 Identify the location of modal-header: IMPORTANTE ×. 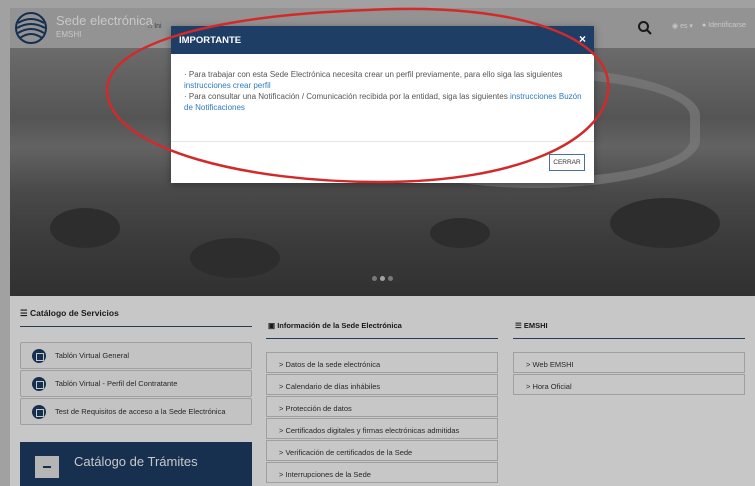
(382, 40).